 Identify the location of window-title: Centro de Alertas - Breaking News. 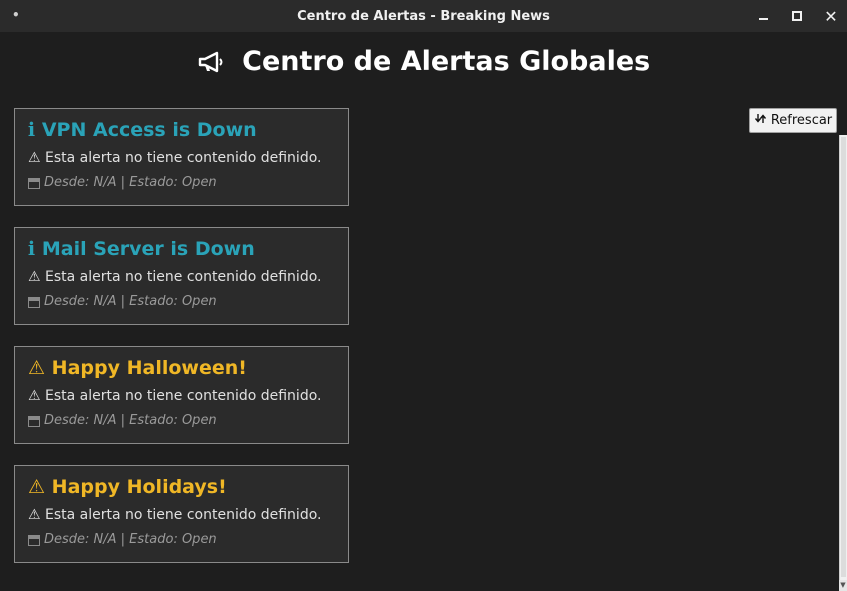
(423, 16).